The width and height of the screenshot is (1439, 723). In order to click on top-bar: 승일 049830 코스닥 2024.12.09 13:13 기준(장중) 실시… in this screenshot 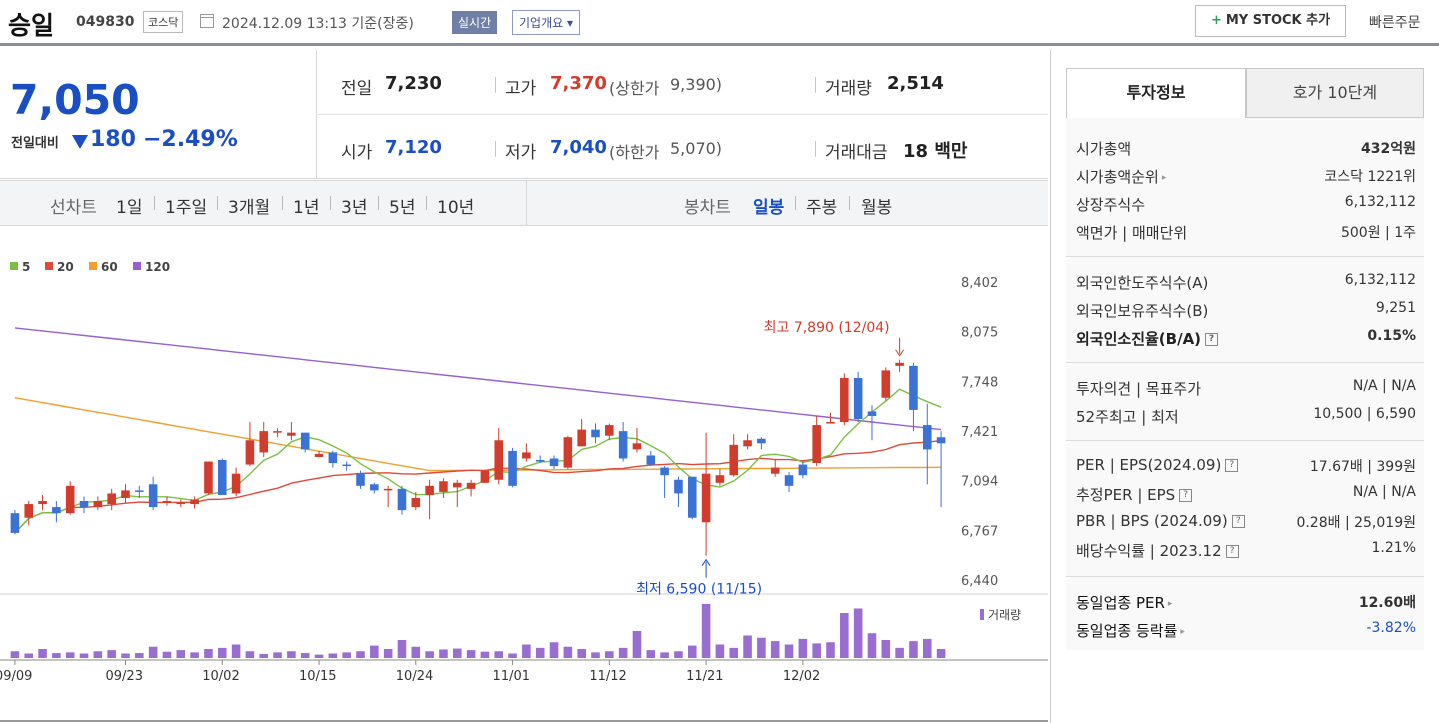, I will do `click(719, 23)`.